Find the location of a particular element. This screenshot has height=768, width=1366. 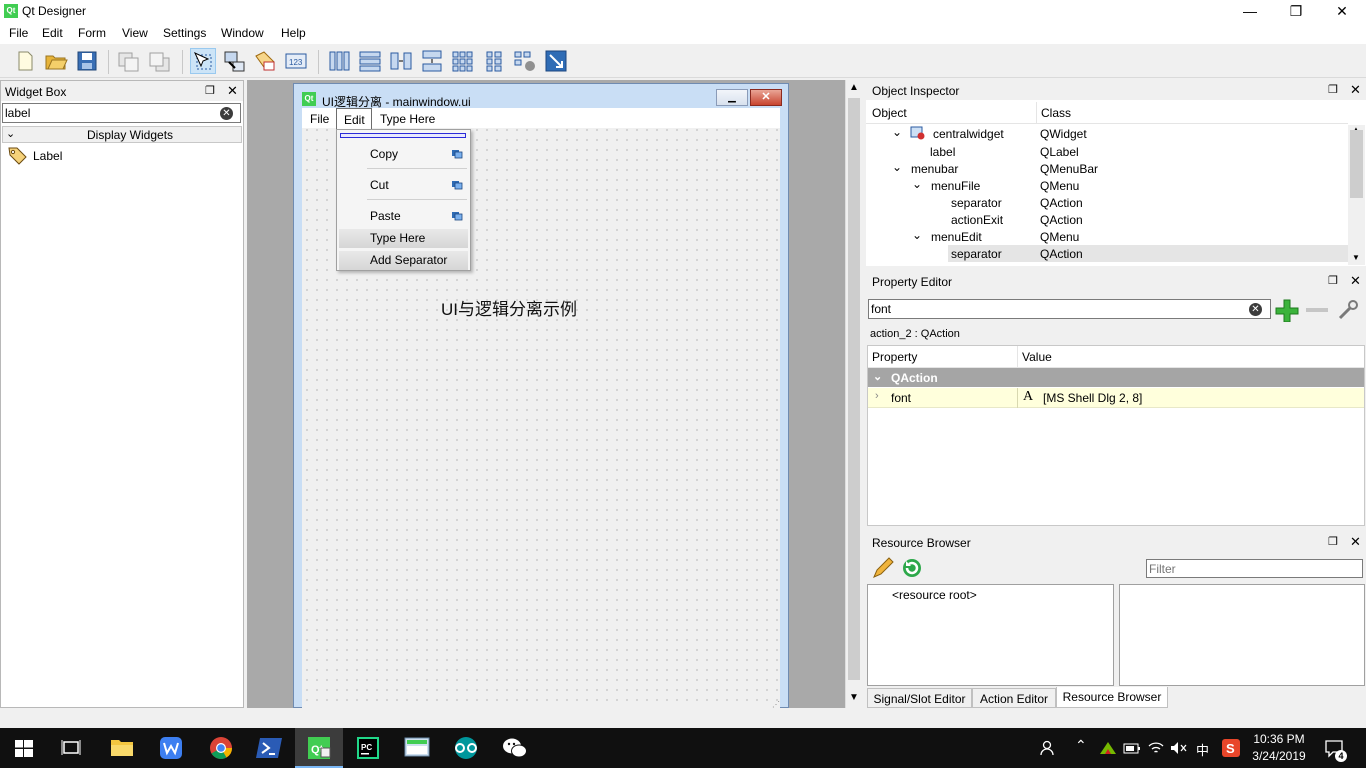

menu-help: Help is located at coordinates (293, 33).